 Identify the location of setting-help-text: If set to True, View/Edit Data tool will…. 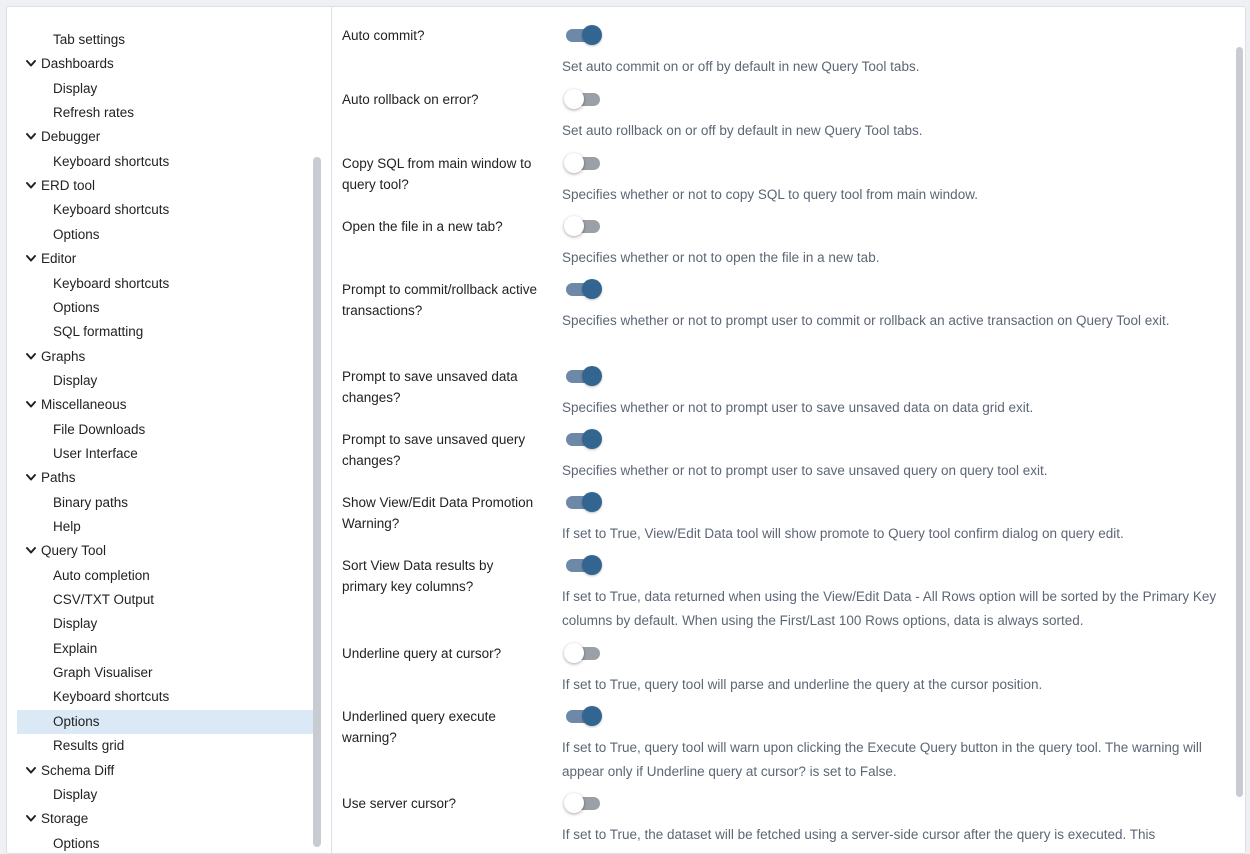
(843, 533).